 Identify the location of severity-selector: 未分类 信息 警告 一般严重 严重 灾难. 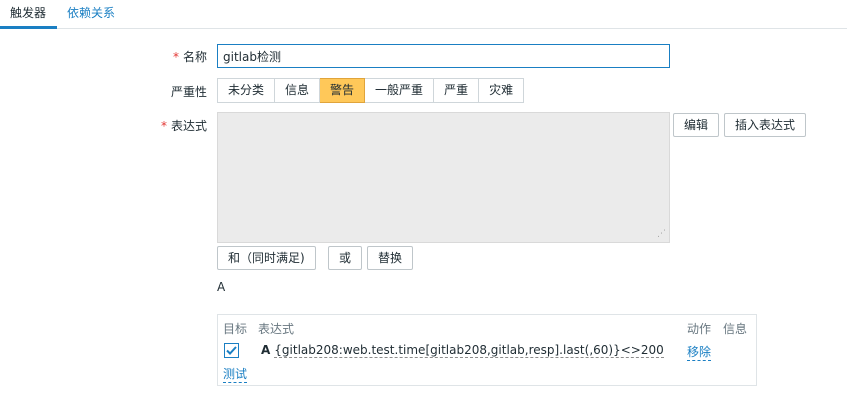
(371, 90).